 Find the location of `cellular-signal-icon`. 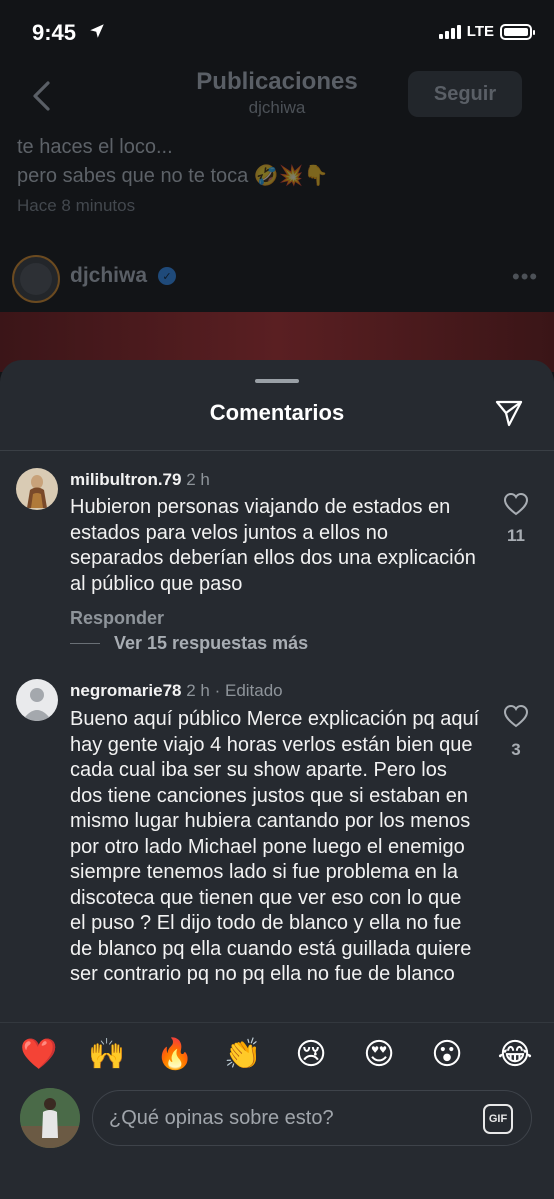

cellular-signal-icon is located at coordinates (449, 31).